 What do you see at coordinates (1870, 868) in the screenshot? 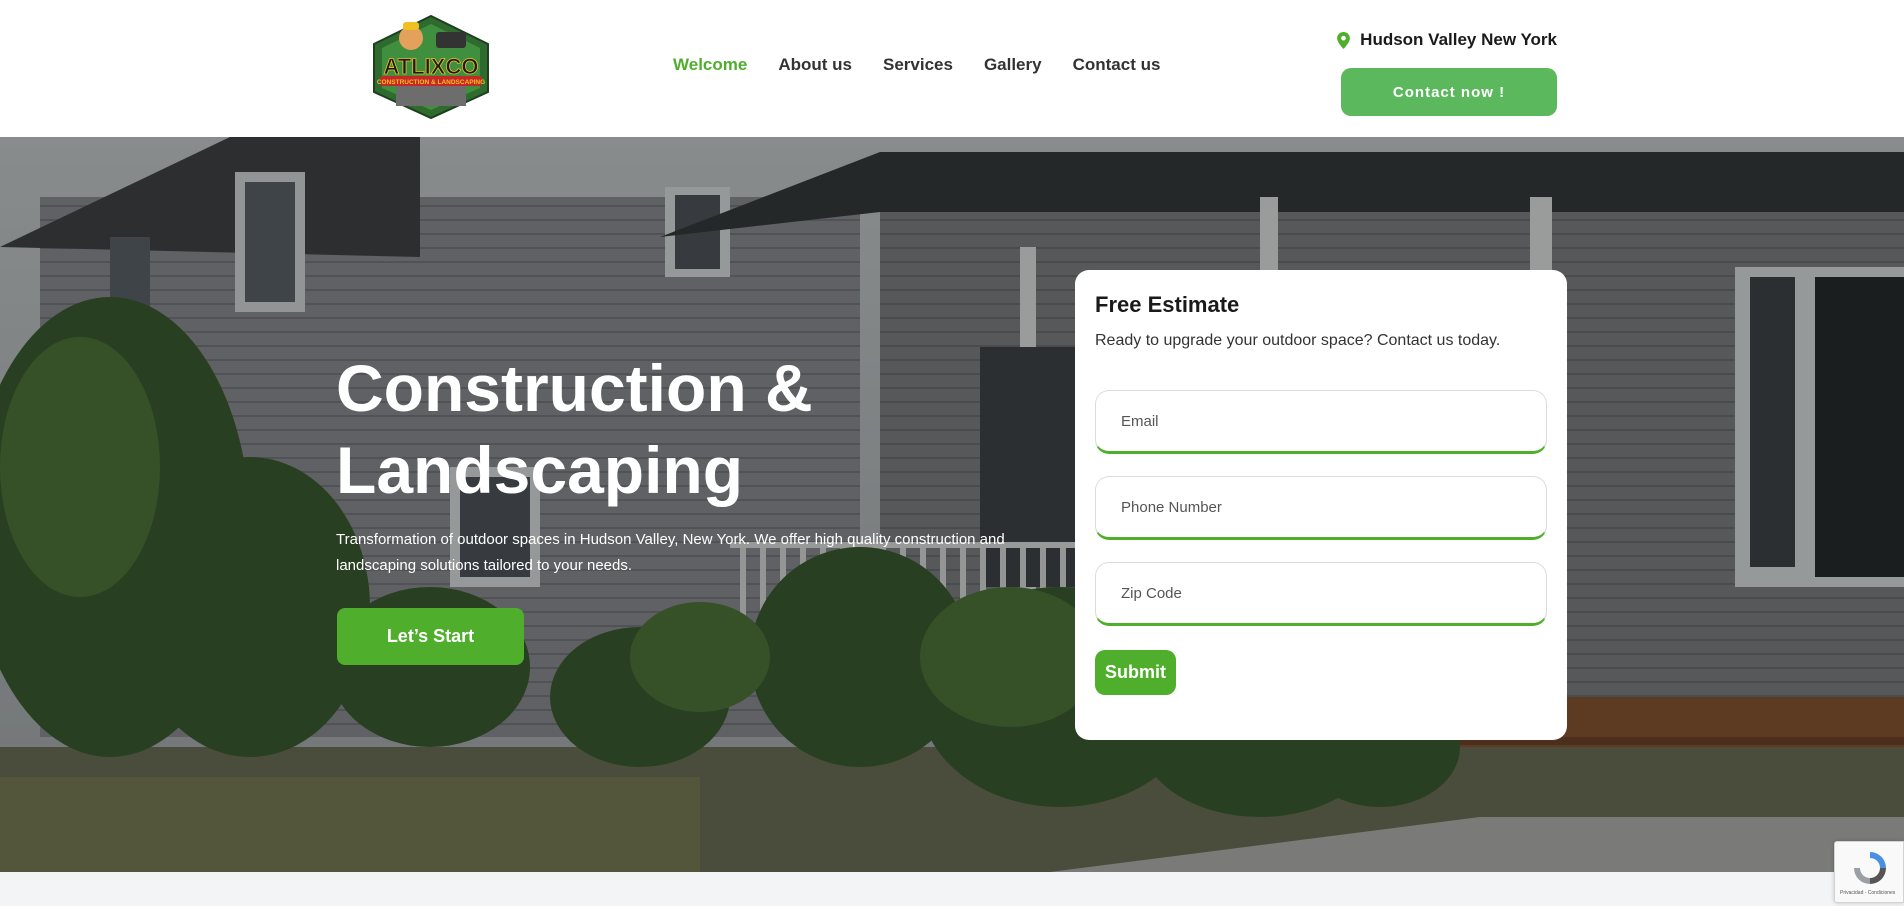
I see `recaptcha-icon` at bounding box center [1870, 868].